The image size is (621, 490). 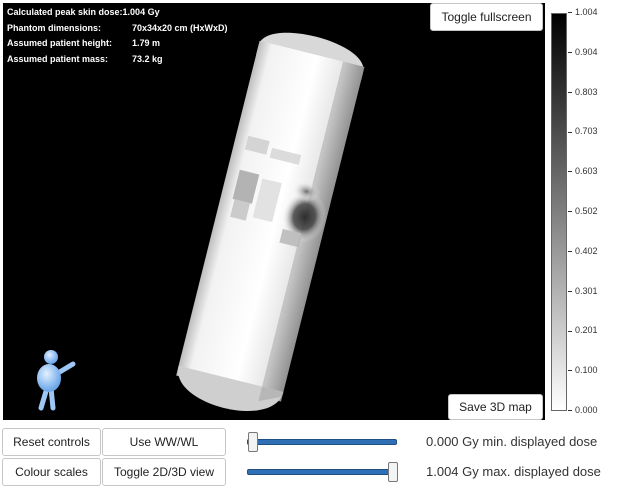 What do you see at coordinates (180, 27) in the screenshot?
I see `phantom-value: 70x34x20 cm (HxWxD)` at bounding box center [180, 27].